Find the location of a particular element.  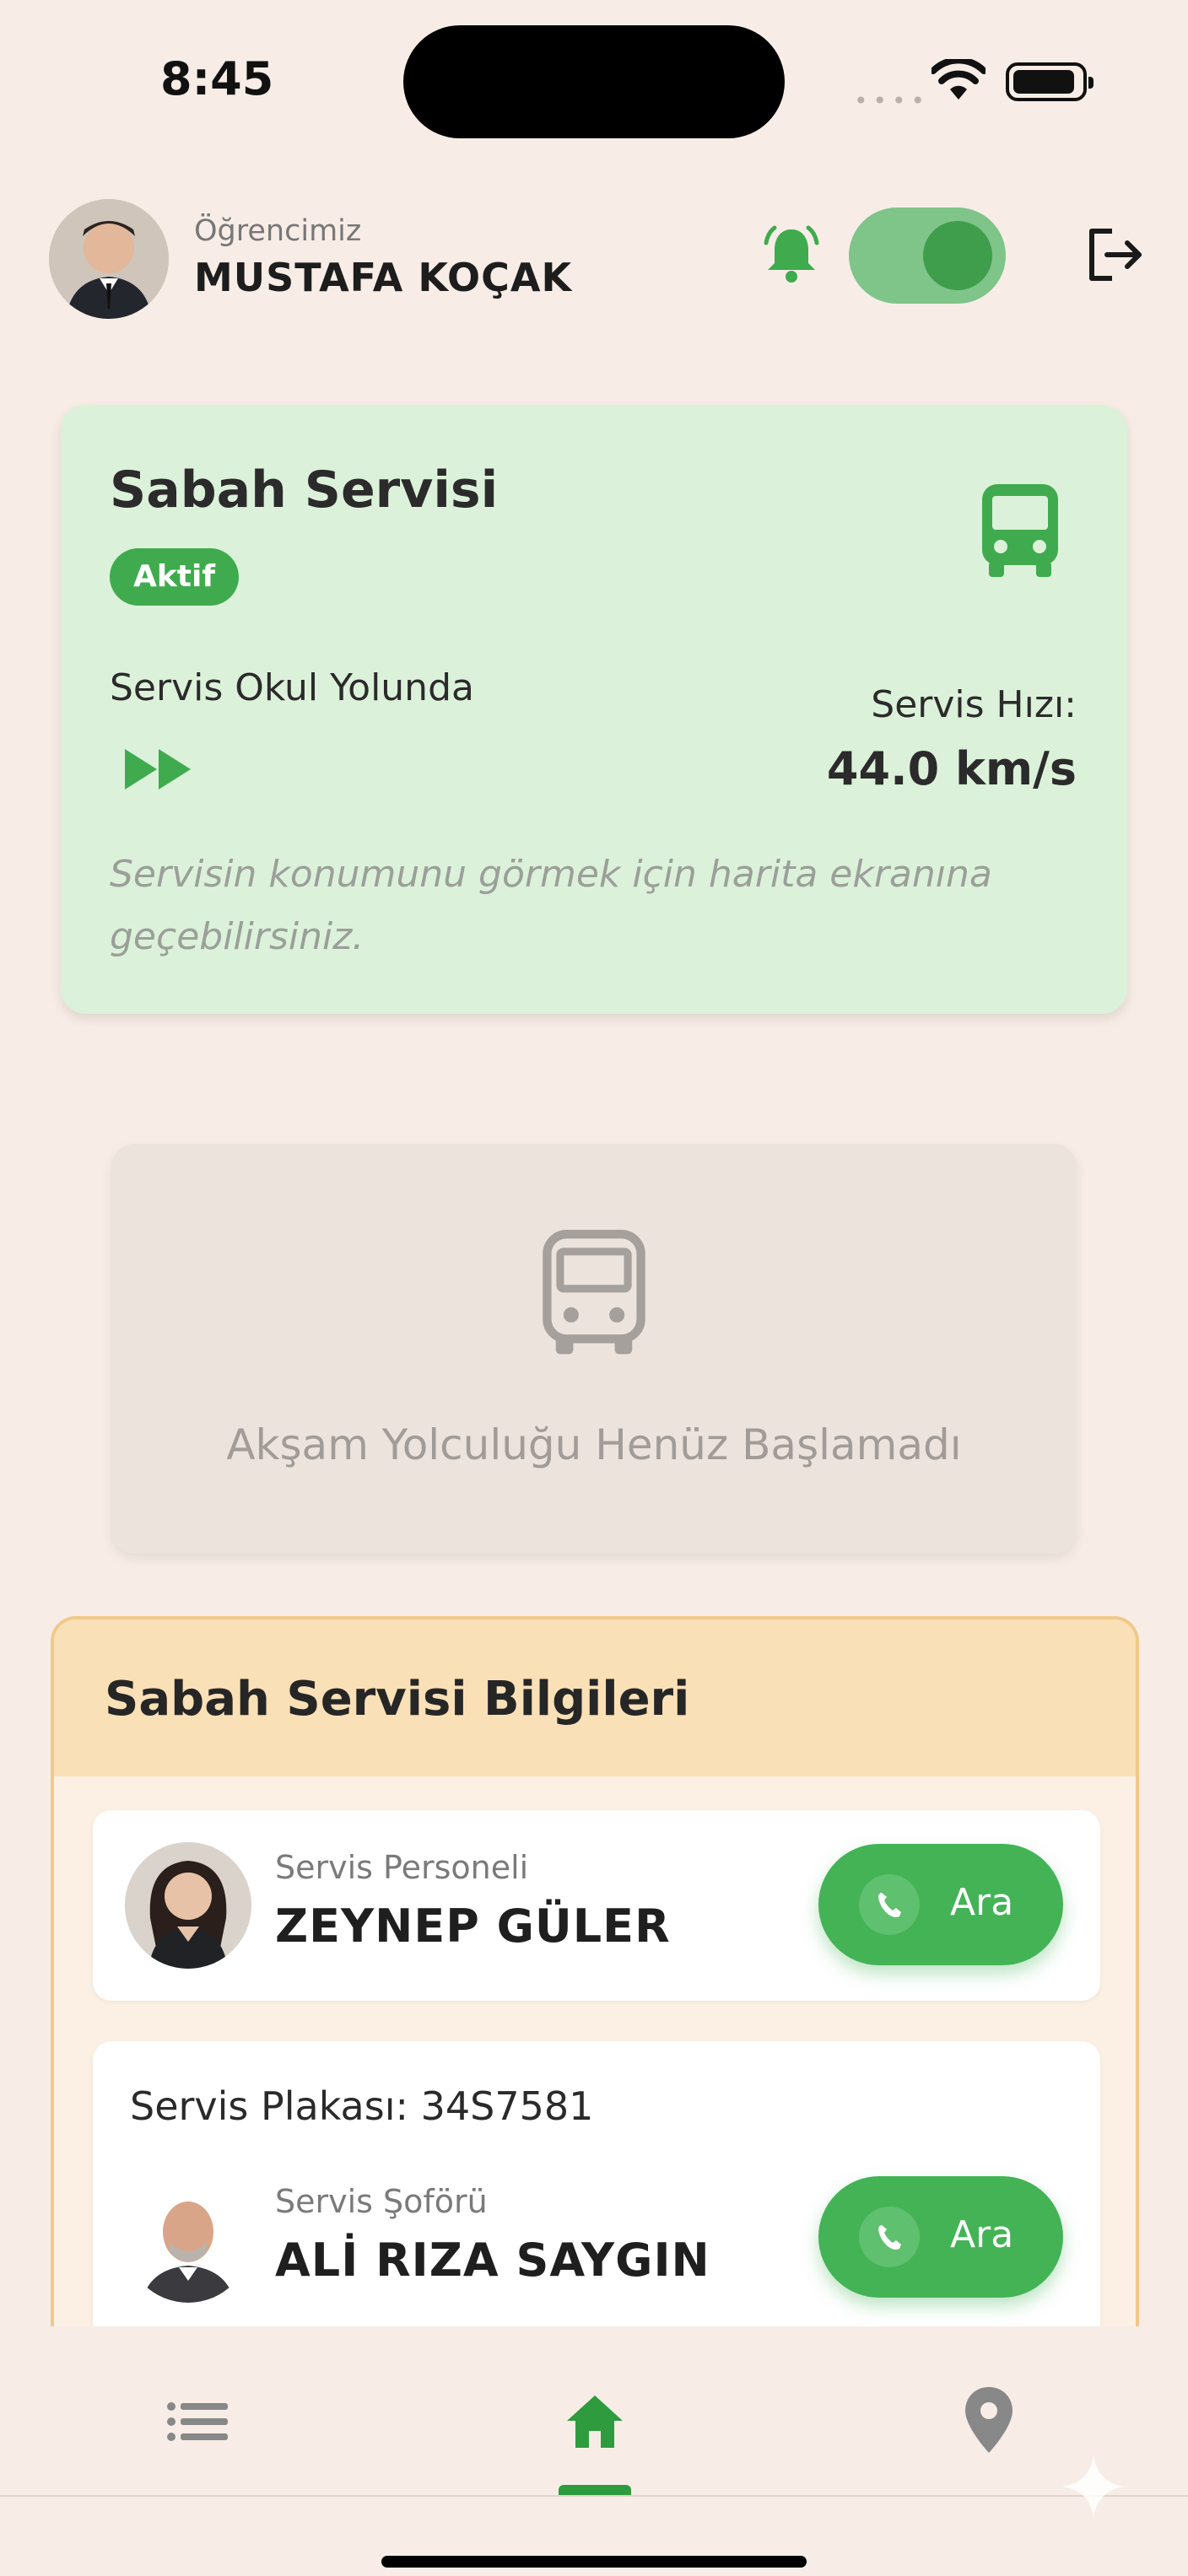

staff-role: Servis Personeli is located at coordinates (402, 1867).